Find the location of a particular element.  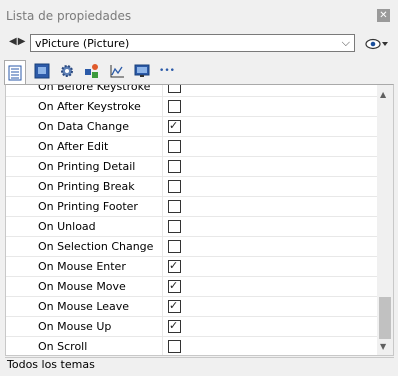

property-label: On Mouse Leave is located at coordinates (84, 306).